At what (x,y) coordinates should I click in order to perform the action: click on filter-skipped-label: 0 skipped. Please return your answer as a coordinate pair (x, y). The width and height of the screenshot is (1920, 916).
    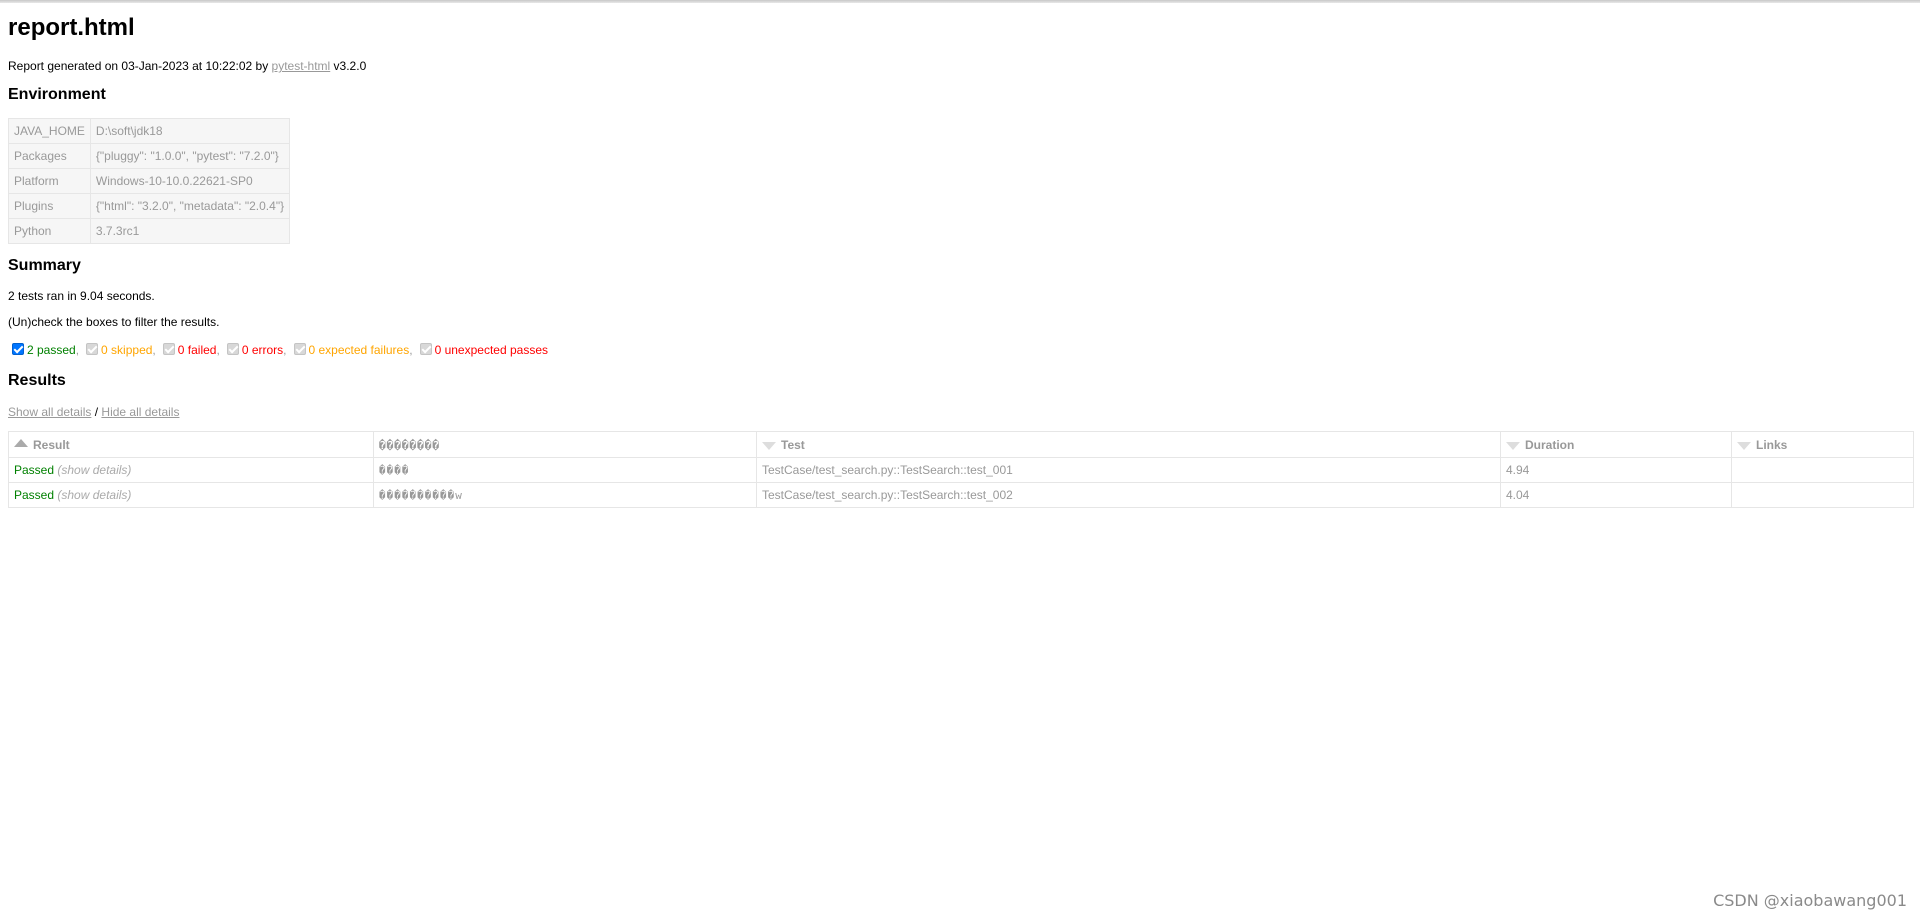
    Looking at the image, I should click on (127, 350).